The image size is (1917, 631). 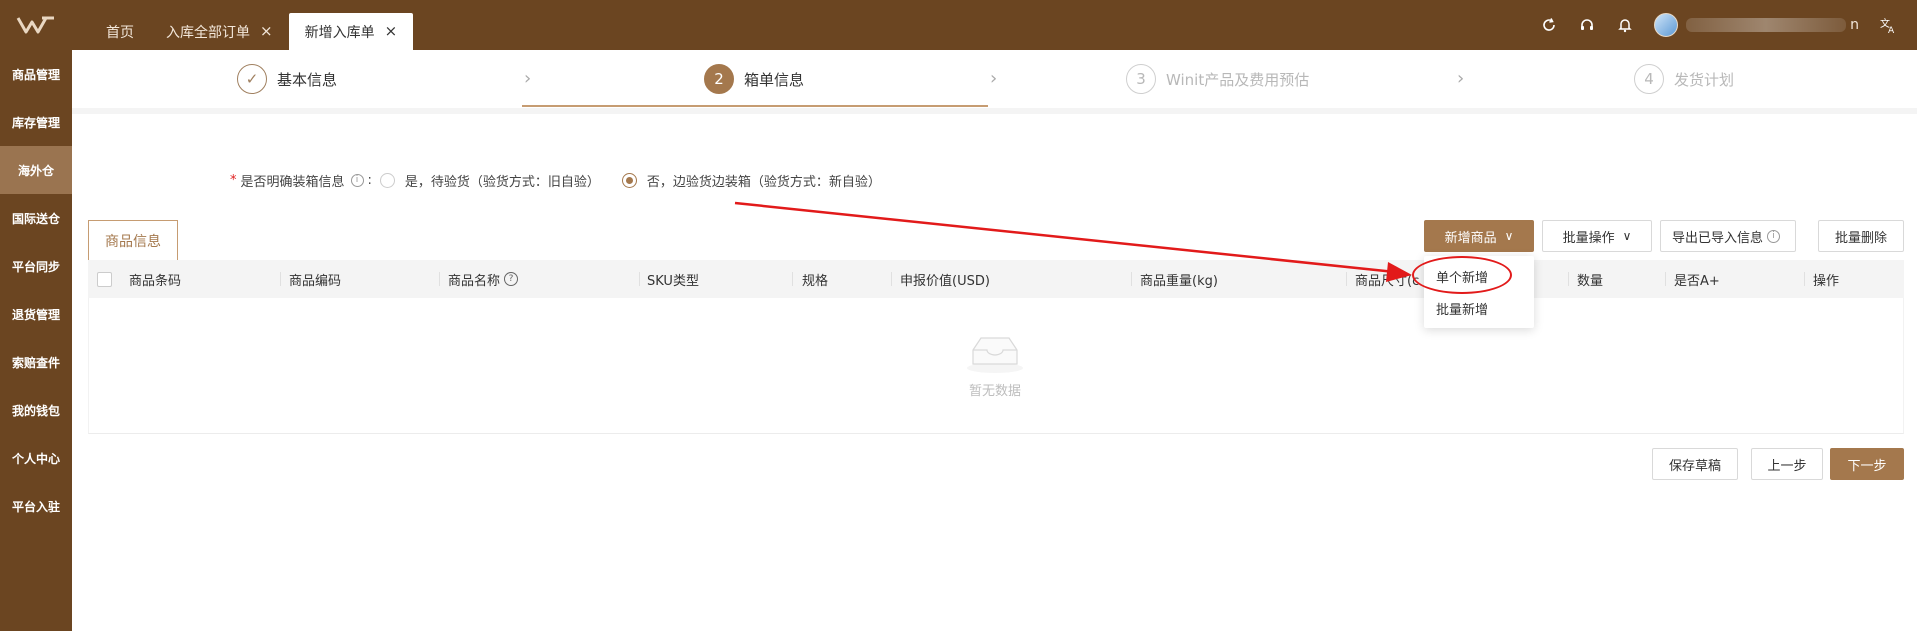 I want to click on column-header-product-code: 商品编码, so click(x=315, y=281).